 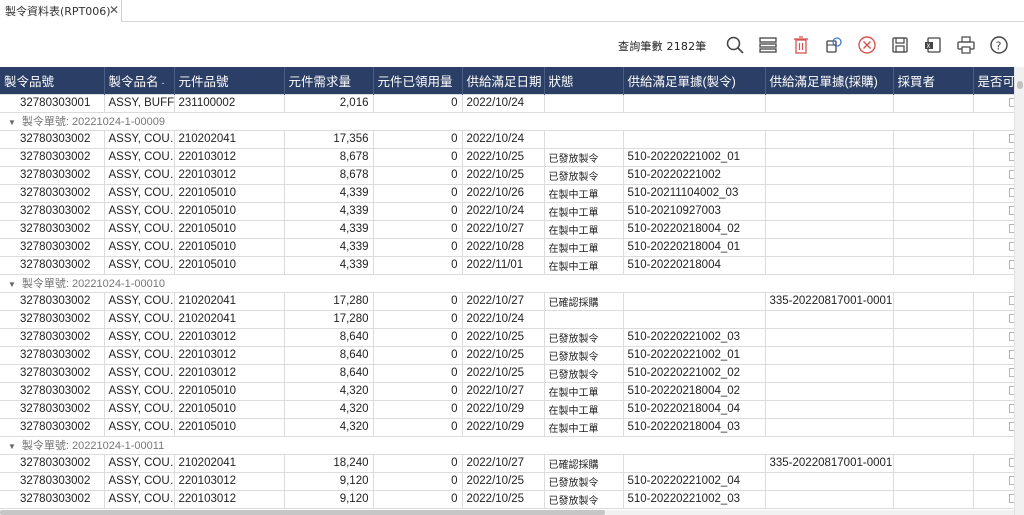 I want to click on search-icon, so click(x=735, y=45).